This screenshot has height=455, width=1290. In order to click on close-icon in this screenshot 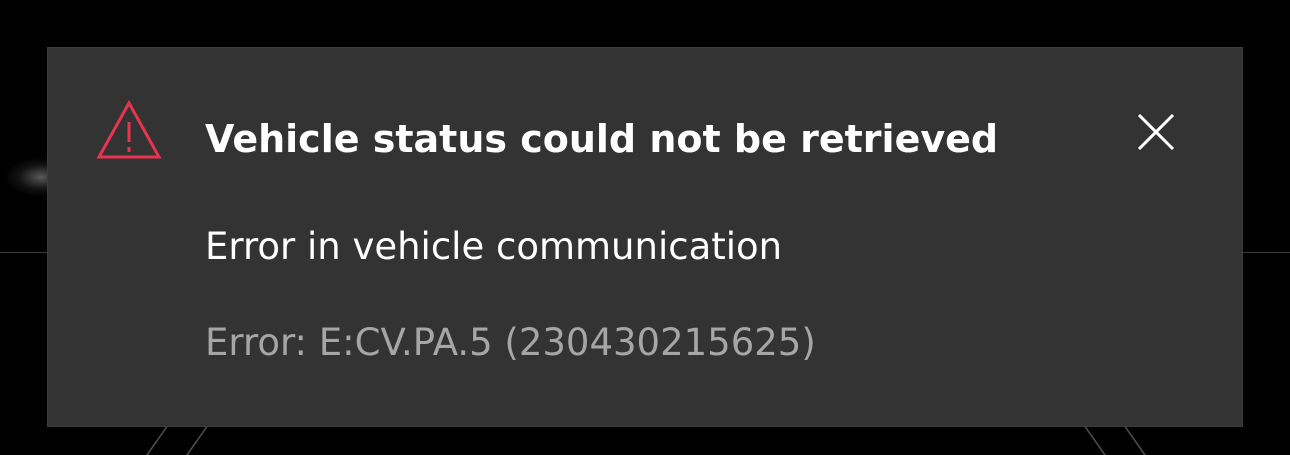, I will do `click(1156, 132)`.